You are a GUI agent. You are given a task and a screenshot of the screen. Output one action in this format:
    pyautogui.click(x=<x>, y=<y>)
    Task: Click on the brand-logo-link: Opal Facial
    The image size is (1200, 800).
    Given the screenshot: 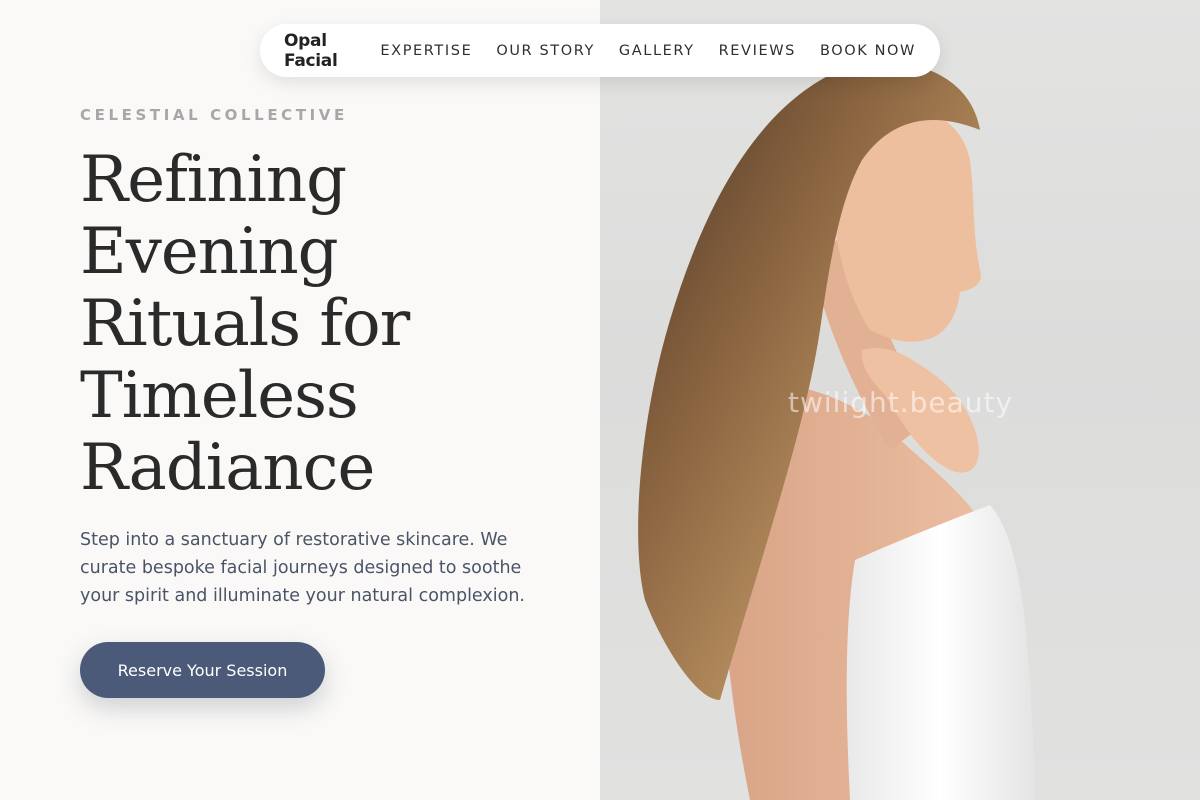 What is the action you would take?
    pyautogui.click(x=316, y=51)
    